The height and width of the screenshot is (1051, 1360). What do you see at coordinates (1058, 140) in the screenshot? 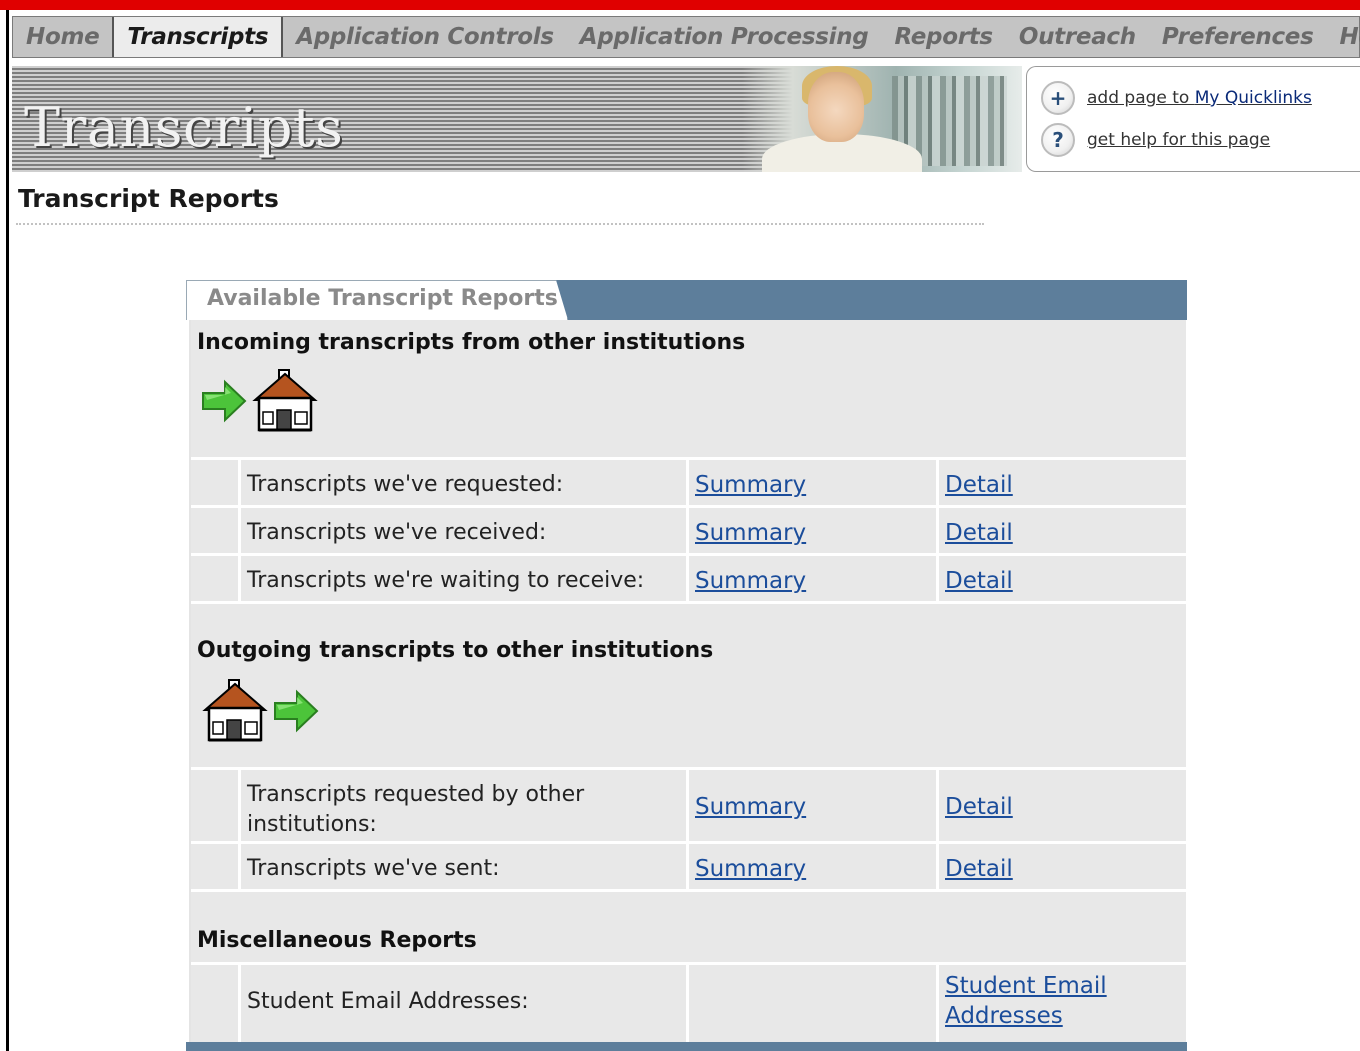
I see `help-question-icon: ?` at bounding box center [1058, 140].